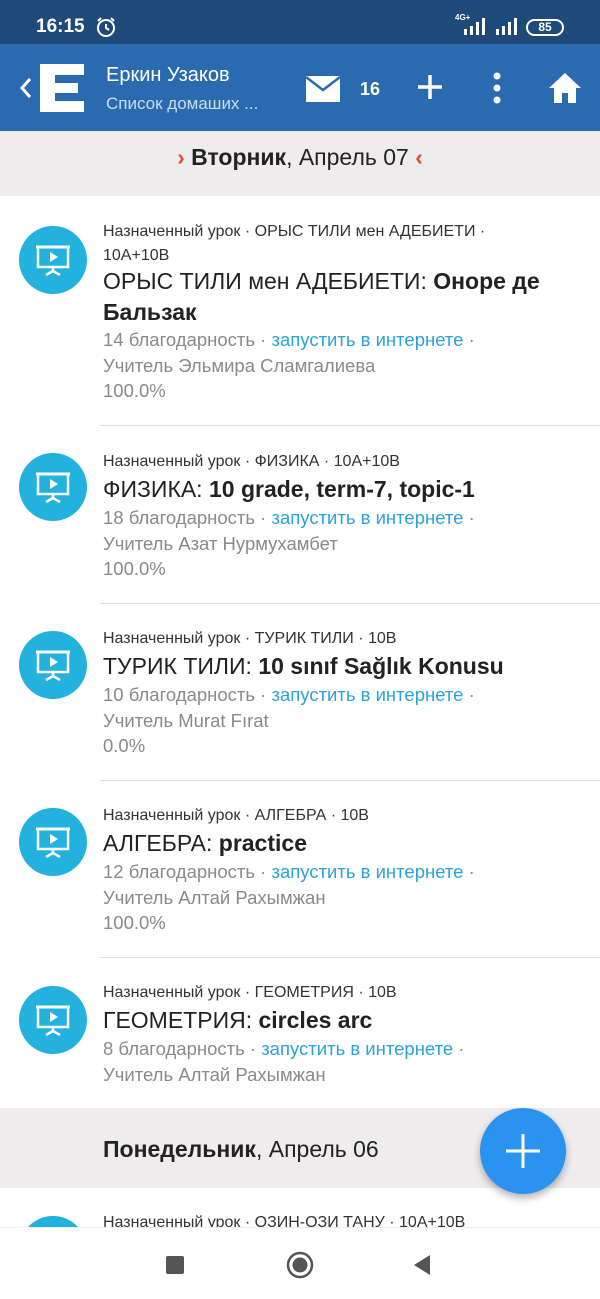 This screenshot has height=1299, width=600. I want to click on user-name: Еркин Узаков, so click(168, 75).